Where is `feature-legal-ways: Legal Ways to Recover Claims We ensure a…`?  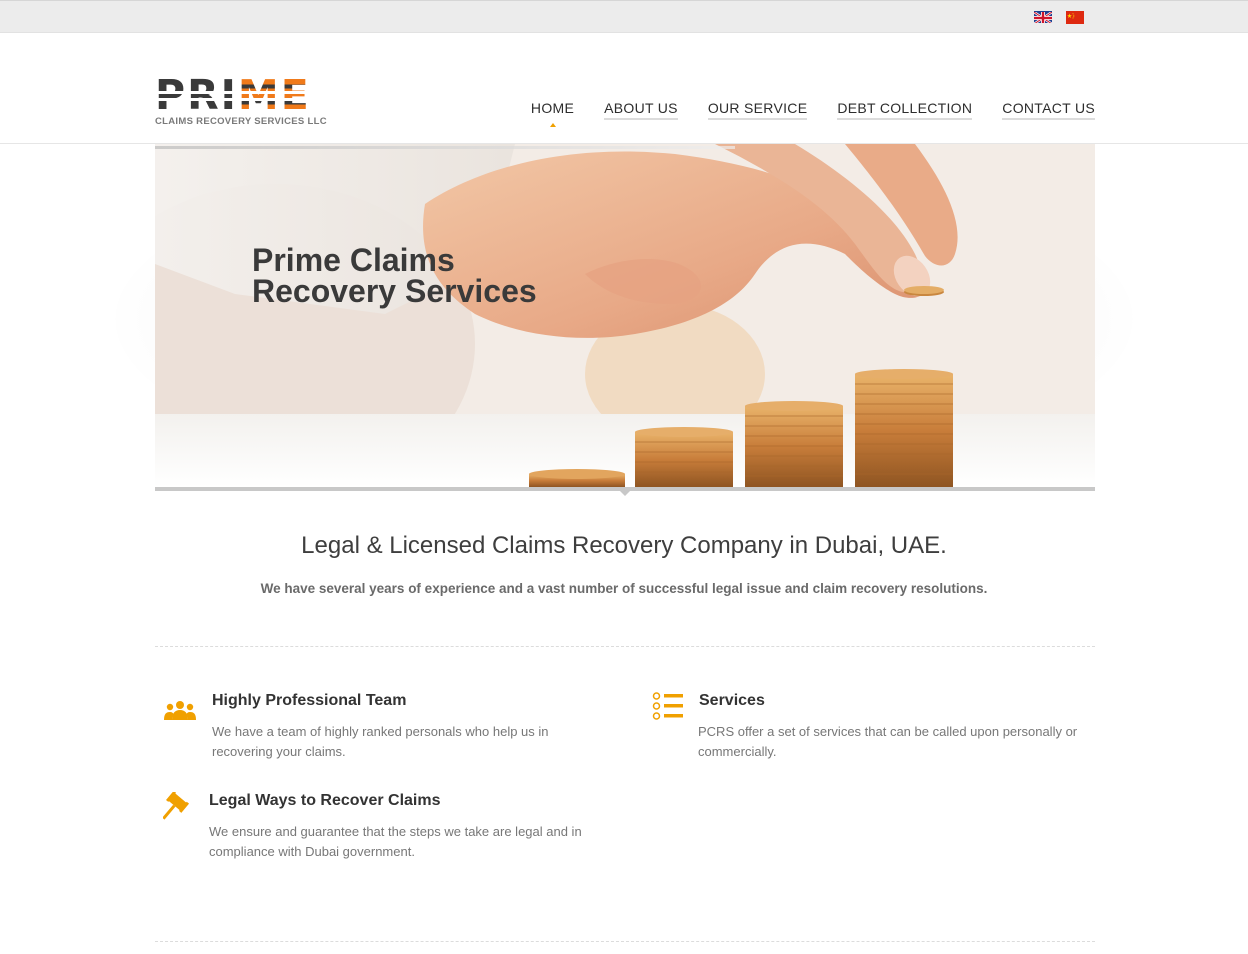
feature-legal-ways: Legal Ways to Recover Claims We ensure a… is located at coordinates (378, 832).